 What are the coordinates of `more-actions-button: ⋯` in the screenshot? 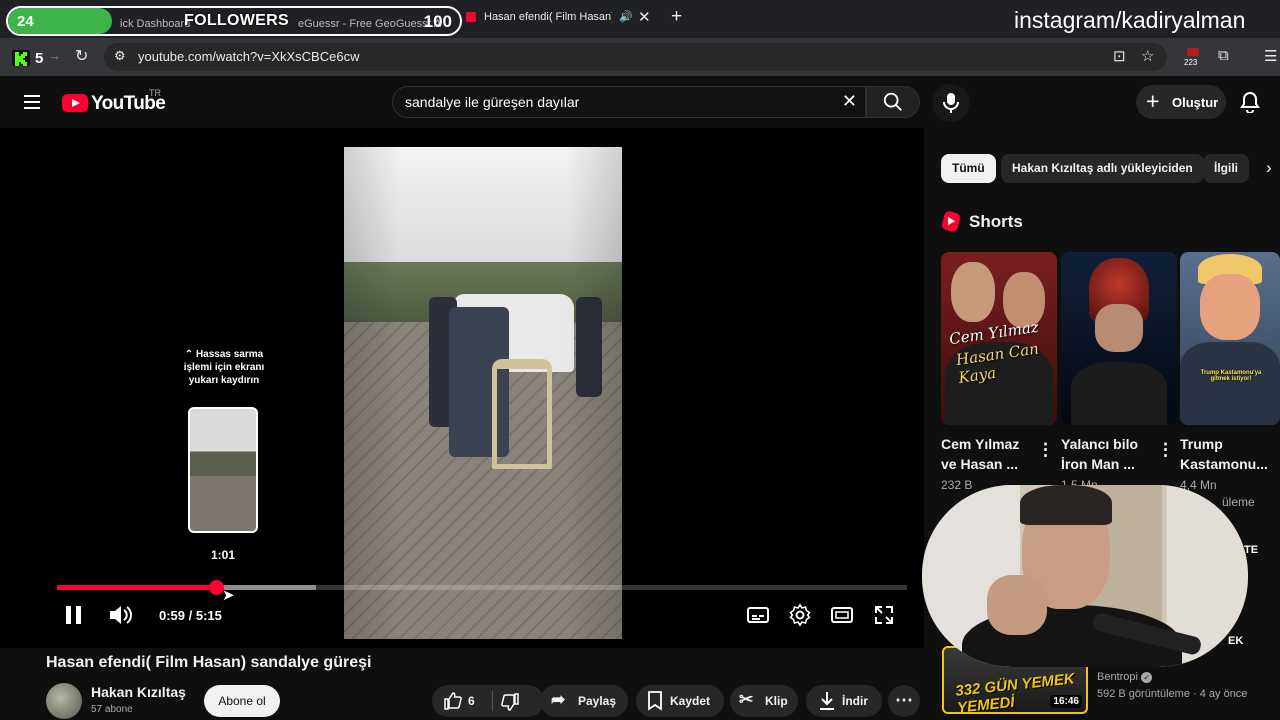 It's located at (904, 701).